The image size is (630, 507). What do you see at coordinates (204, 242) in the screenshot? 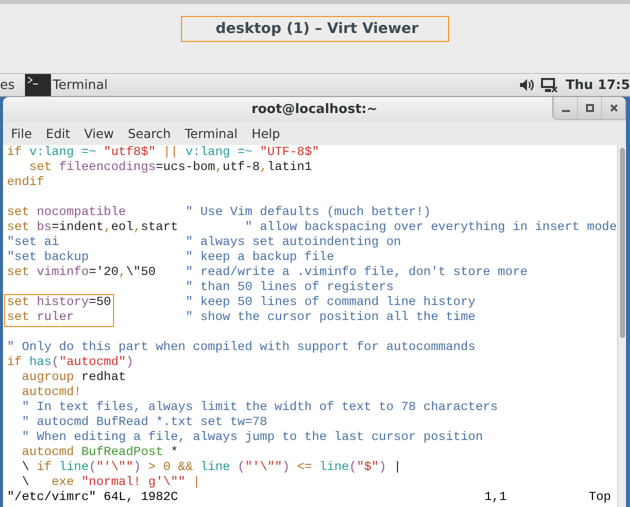
I see `code-line: "set ai " always set autoindenting on` at bounding box center [204, 242].